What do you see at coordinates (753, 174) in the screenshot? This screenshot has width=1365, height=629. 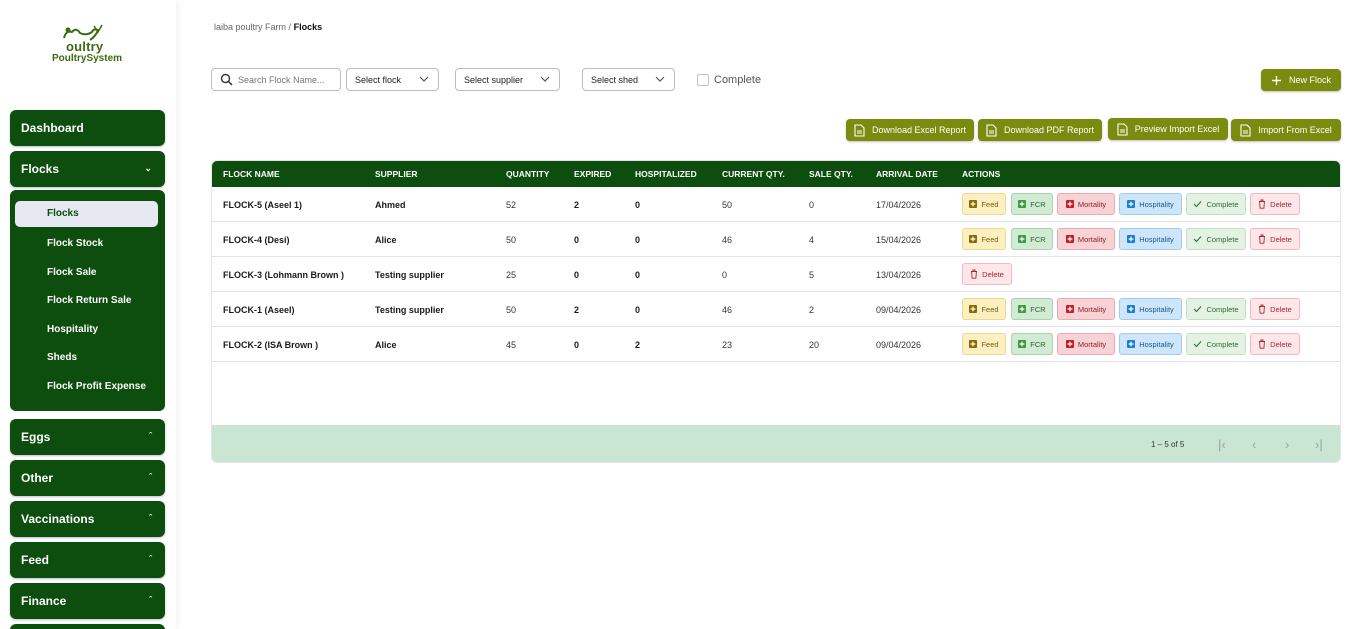 I see `column-header-current-qty: CURRENT QTY.` at bounding box center [753, 174].